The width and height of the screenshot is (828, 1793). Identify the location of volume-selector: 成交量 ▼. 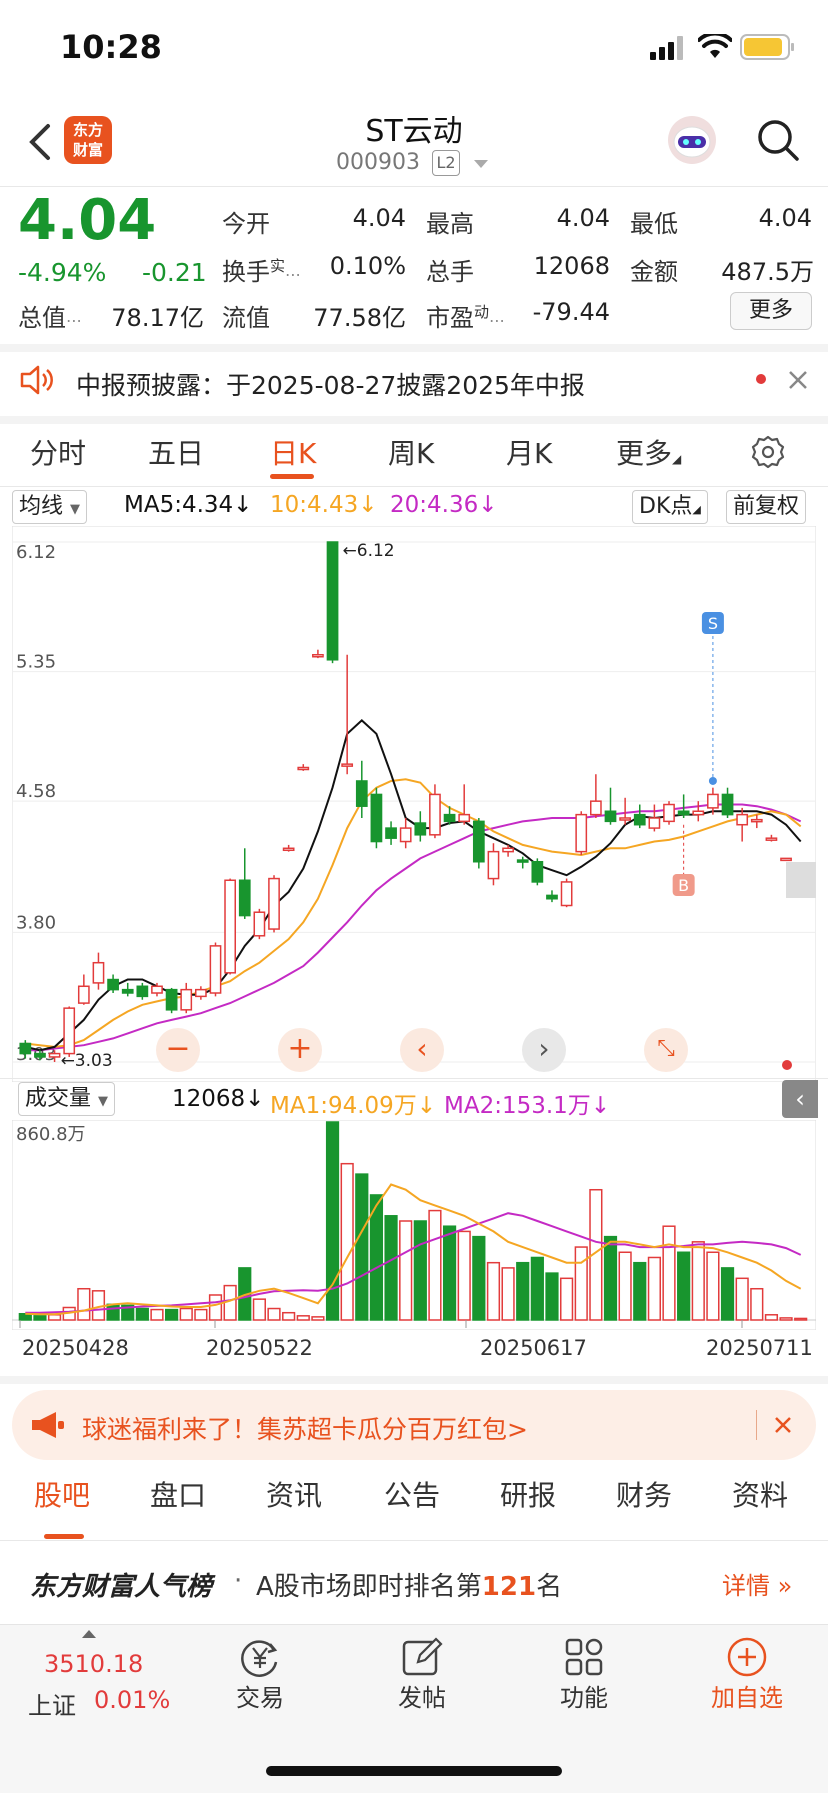
(67, 1099).